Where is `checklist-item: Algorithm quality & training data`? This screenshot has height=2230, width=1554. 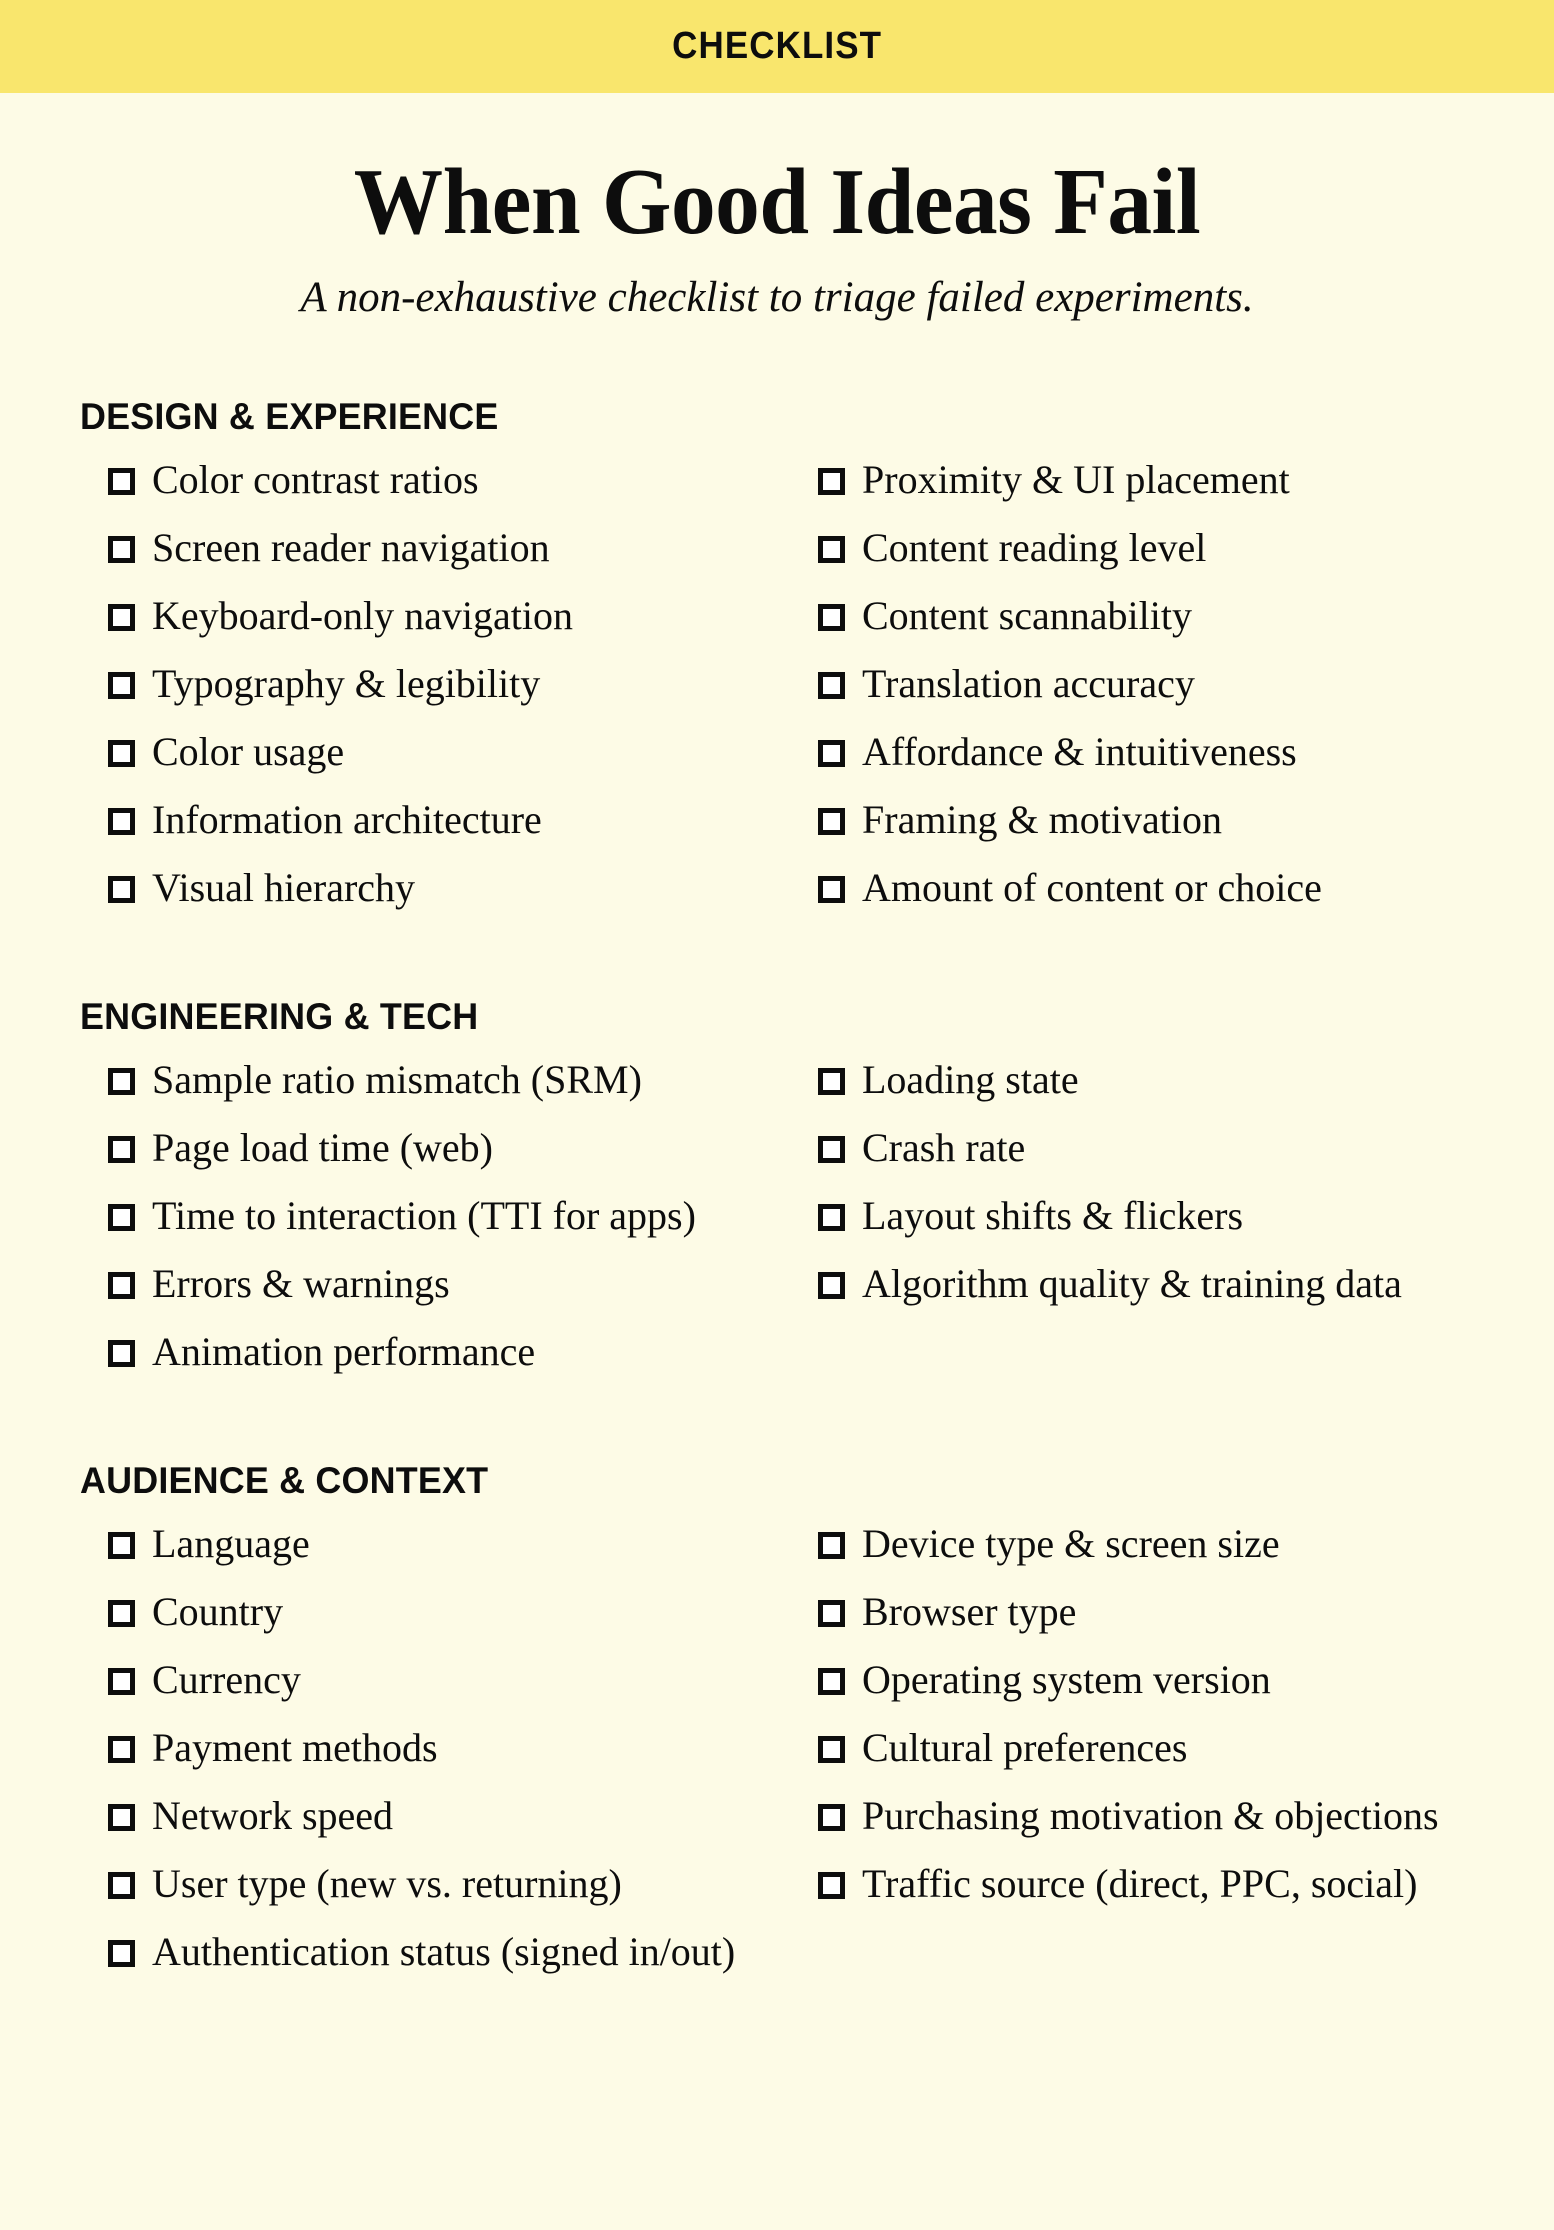 checklist-item: Algorithm quality & training data is located at coordinates (1147, 1290).